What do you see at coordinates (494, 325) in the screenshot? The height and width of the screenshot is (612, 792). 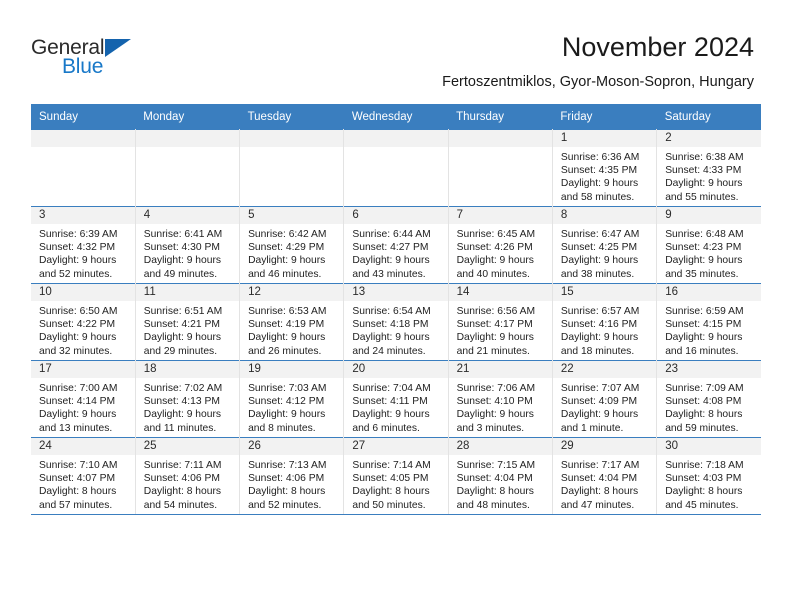 I see `day-detail-line: Sunset: 4:17 PM` at bounding box center [494, 325].